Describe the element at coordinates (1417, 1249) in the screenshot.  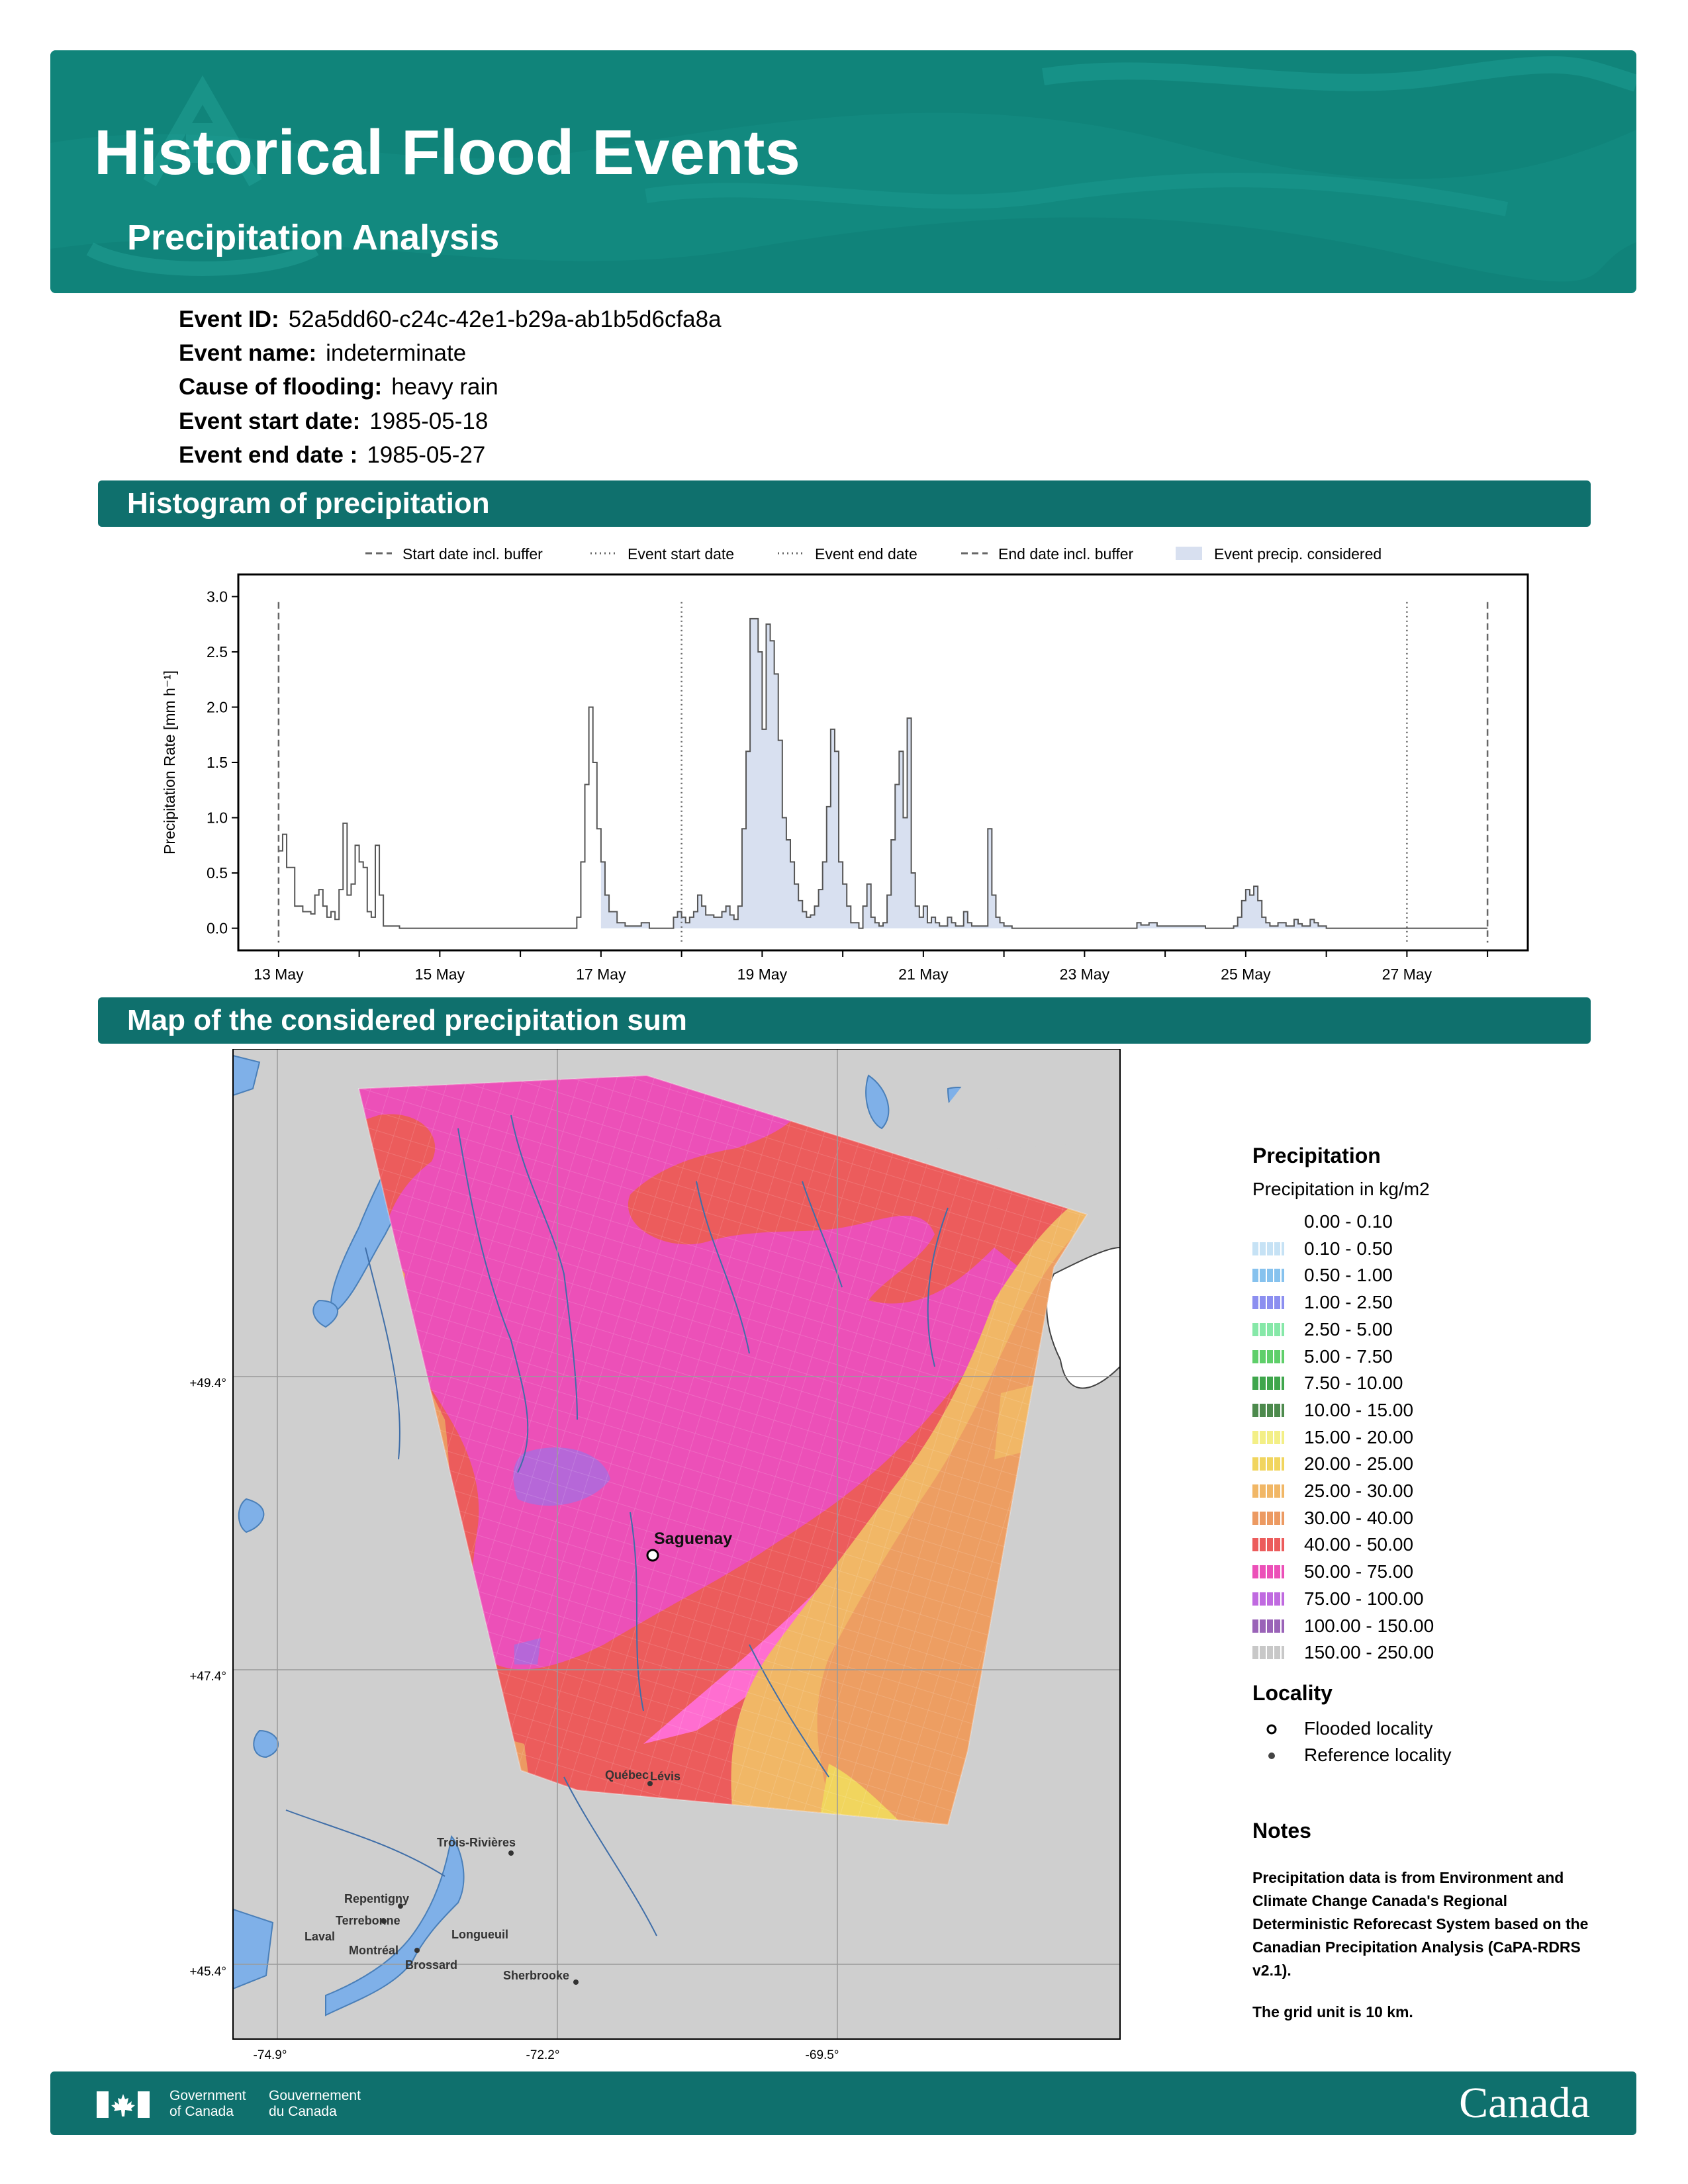
I see `legend-bin: 0.10 - 0.50` at that location.